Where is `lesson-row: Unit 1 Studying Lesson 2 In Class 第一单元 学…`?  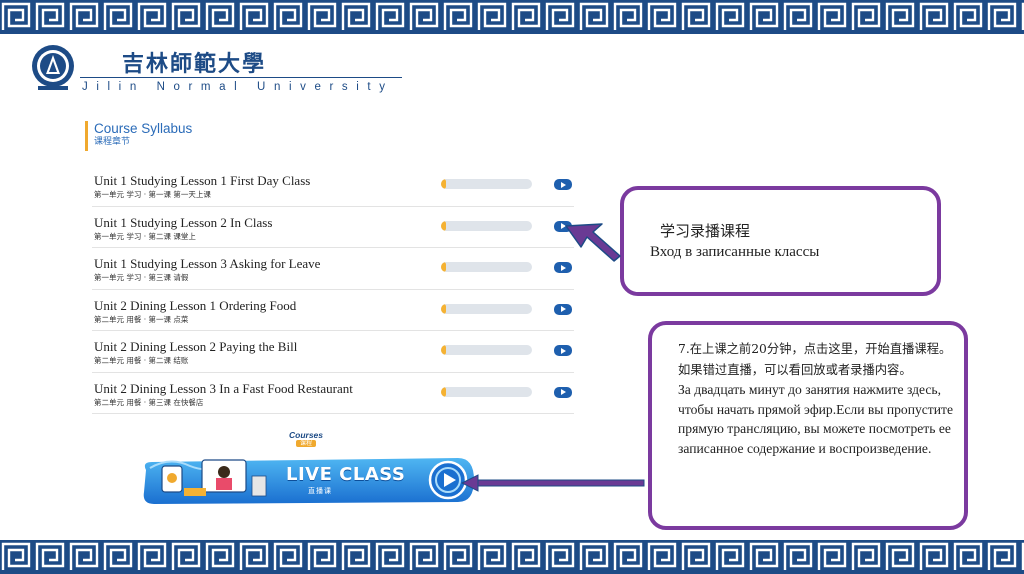 lesson-row: Unit 1 Studying Lesson 2 In Class 第一单元 学… is located at coordinates (333, 227).